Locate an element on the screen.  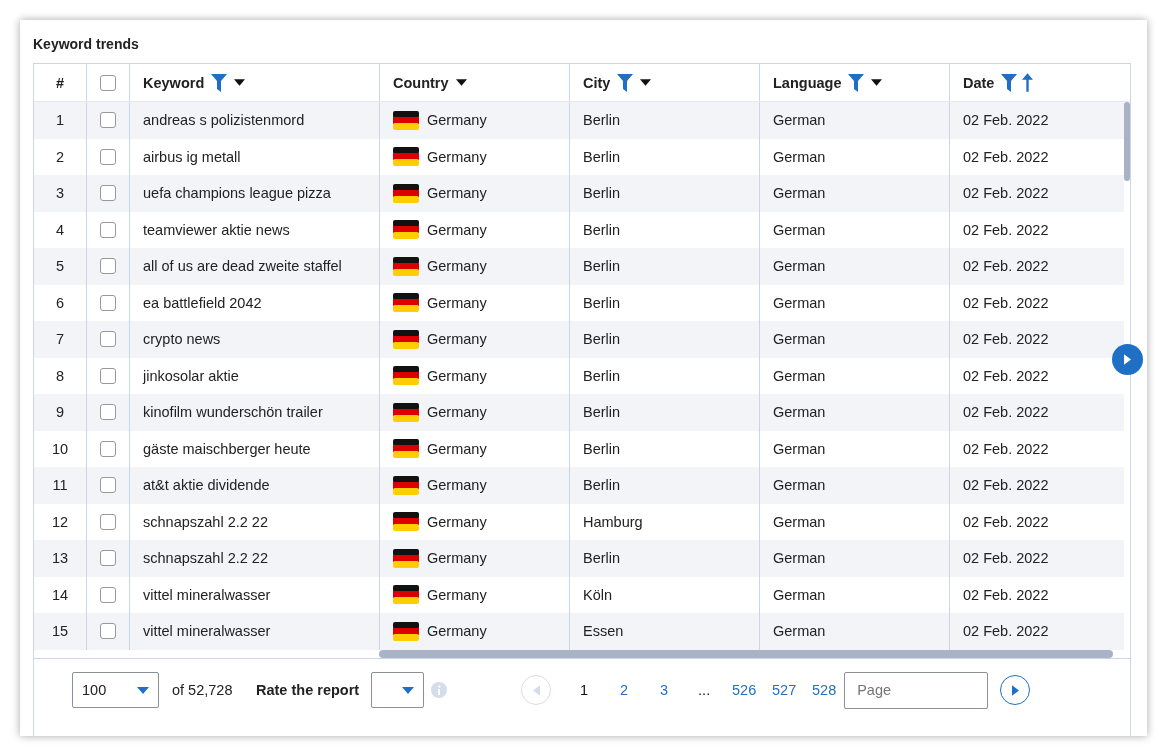
horizontal-scrollbar is located at coordinates (746, 654).